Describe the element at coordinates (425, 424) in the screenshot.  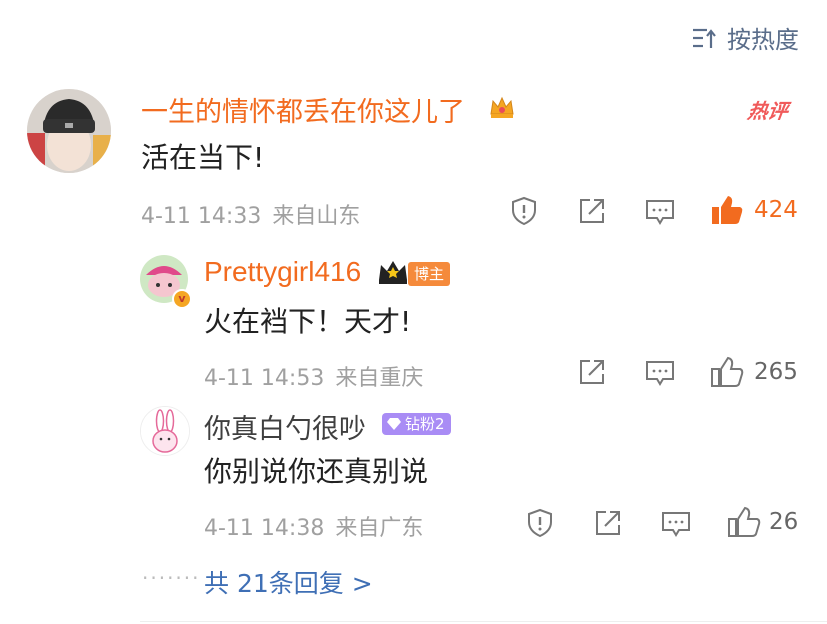
I see `fan-badge-label: 钻粉2` at that location.